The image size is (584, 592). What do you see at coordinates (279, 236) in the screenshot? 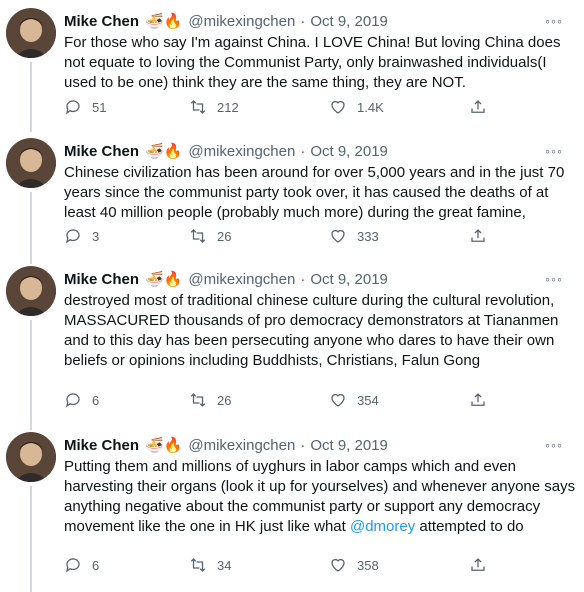
I see `tweet-actions: 3 26 333` at bounding box center [279, 236].